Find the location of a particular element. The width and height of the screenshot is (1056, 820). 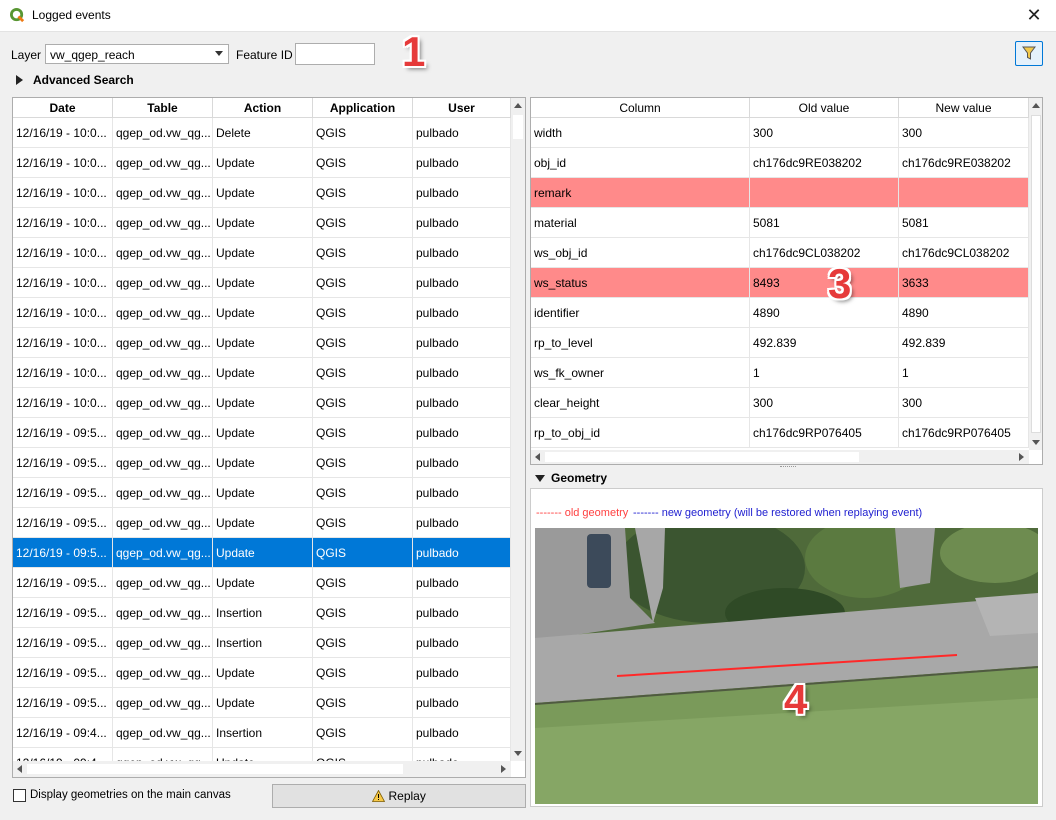

column-header-application: Application is located at coordinates (363, 108).